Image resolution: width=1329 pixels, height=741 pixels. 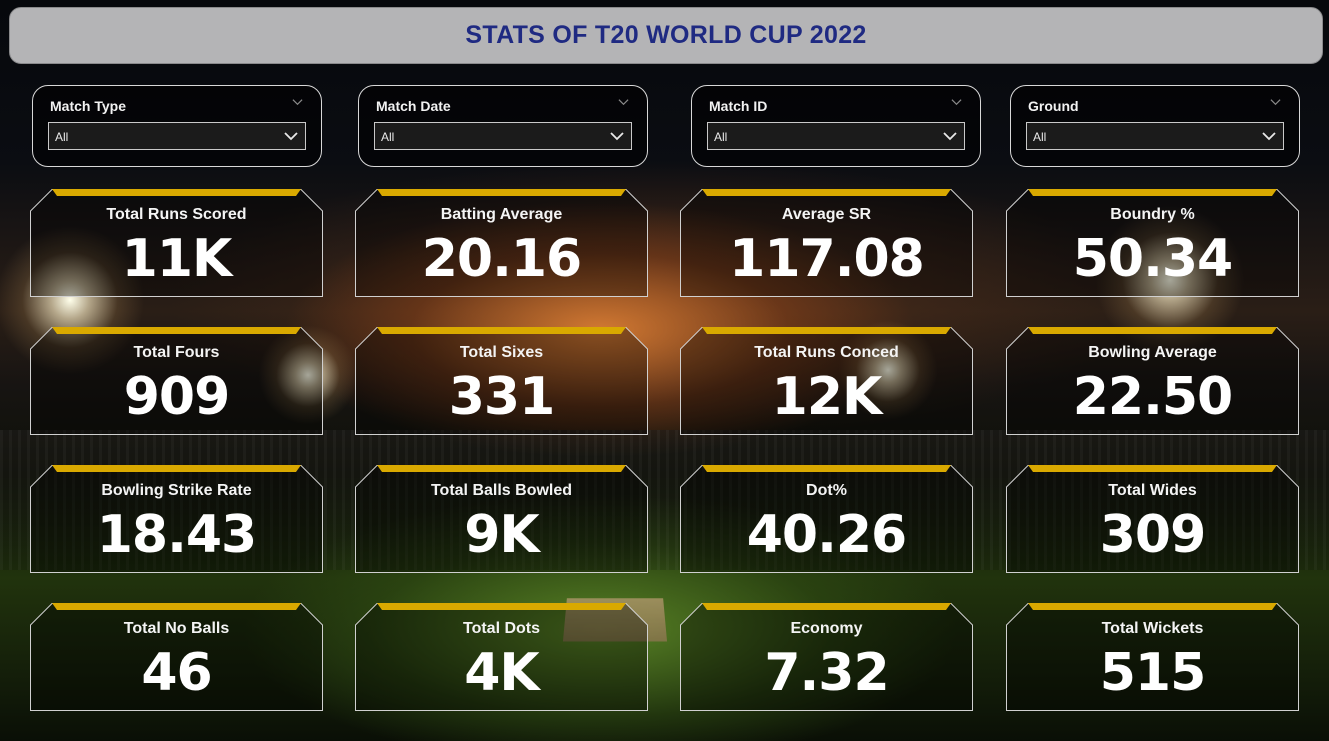 What do you see at coordinates (501, 673) in the screenshot?
I see `kpi-value: 4K` at bounding box center [501, 673].